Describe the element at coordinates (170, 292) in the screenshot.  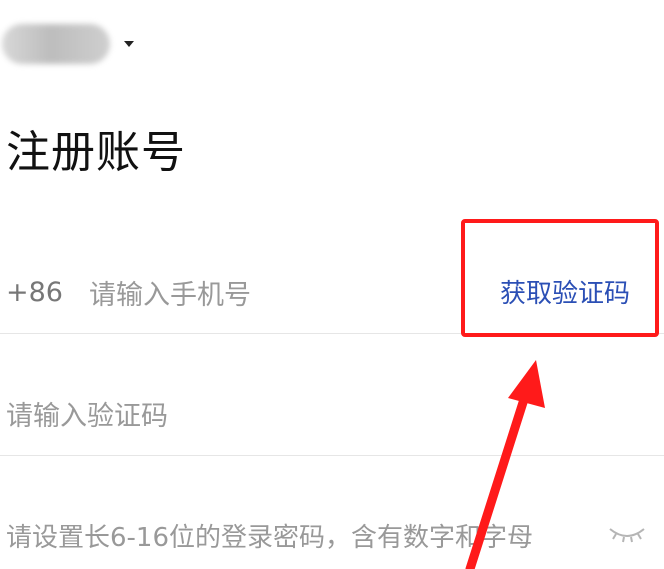
I see `phone-input: 请输入手机号` at that location.